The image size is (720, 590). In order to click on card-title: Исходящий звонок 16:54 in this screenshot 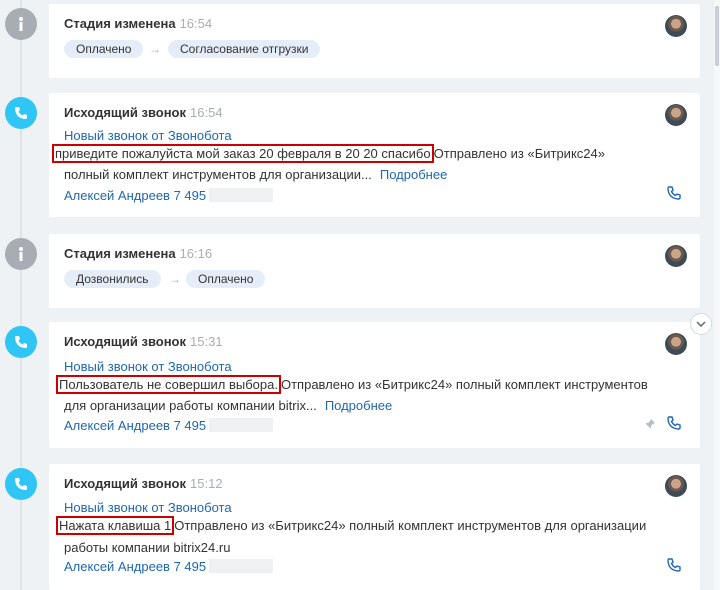, I will do `click(143, 112)`.